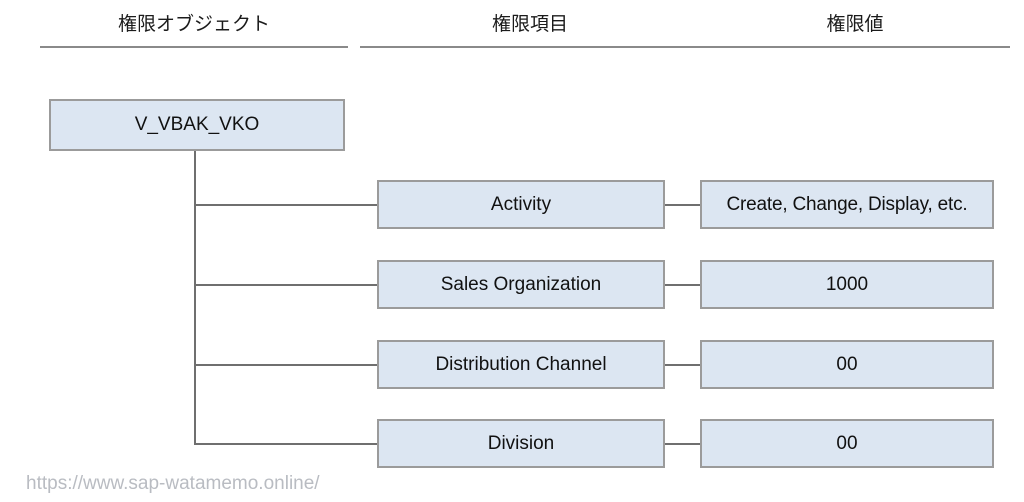 The height and width of the screenshot is (502, 1024). I want to click on connector-branch-division, so click(286, 444).